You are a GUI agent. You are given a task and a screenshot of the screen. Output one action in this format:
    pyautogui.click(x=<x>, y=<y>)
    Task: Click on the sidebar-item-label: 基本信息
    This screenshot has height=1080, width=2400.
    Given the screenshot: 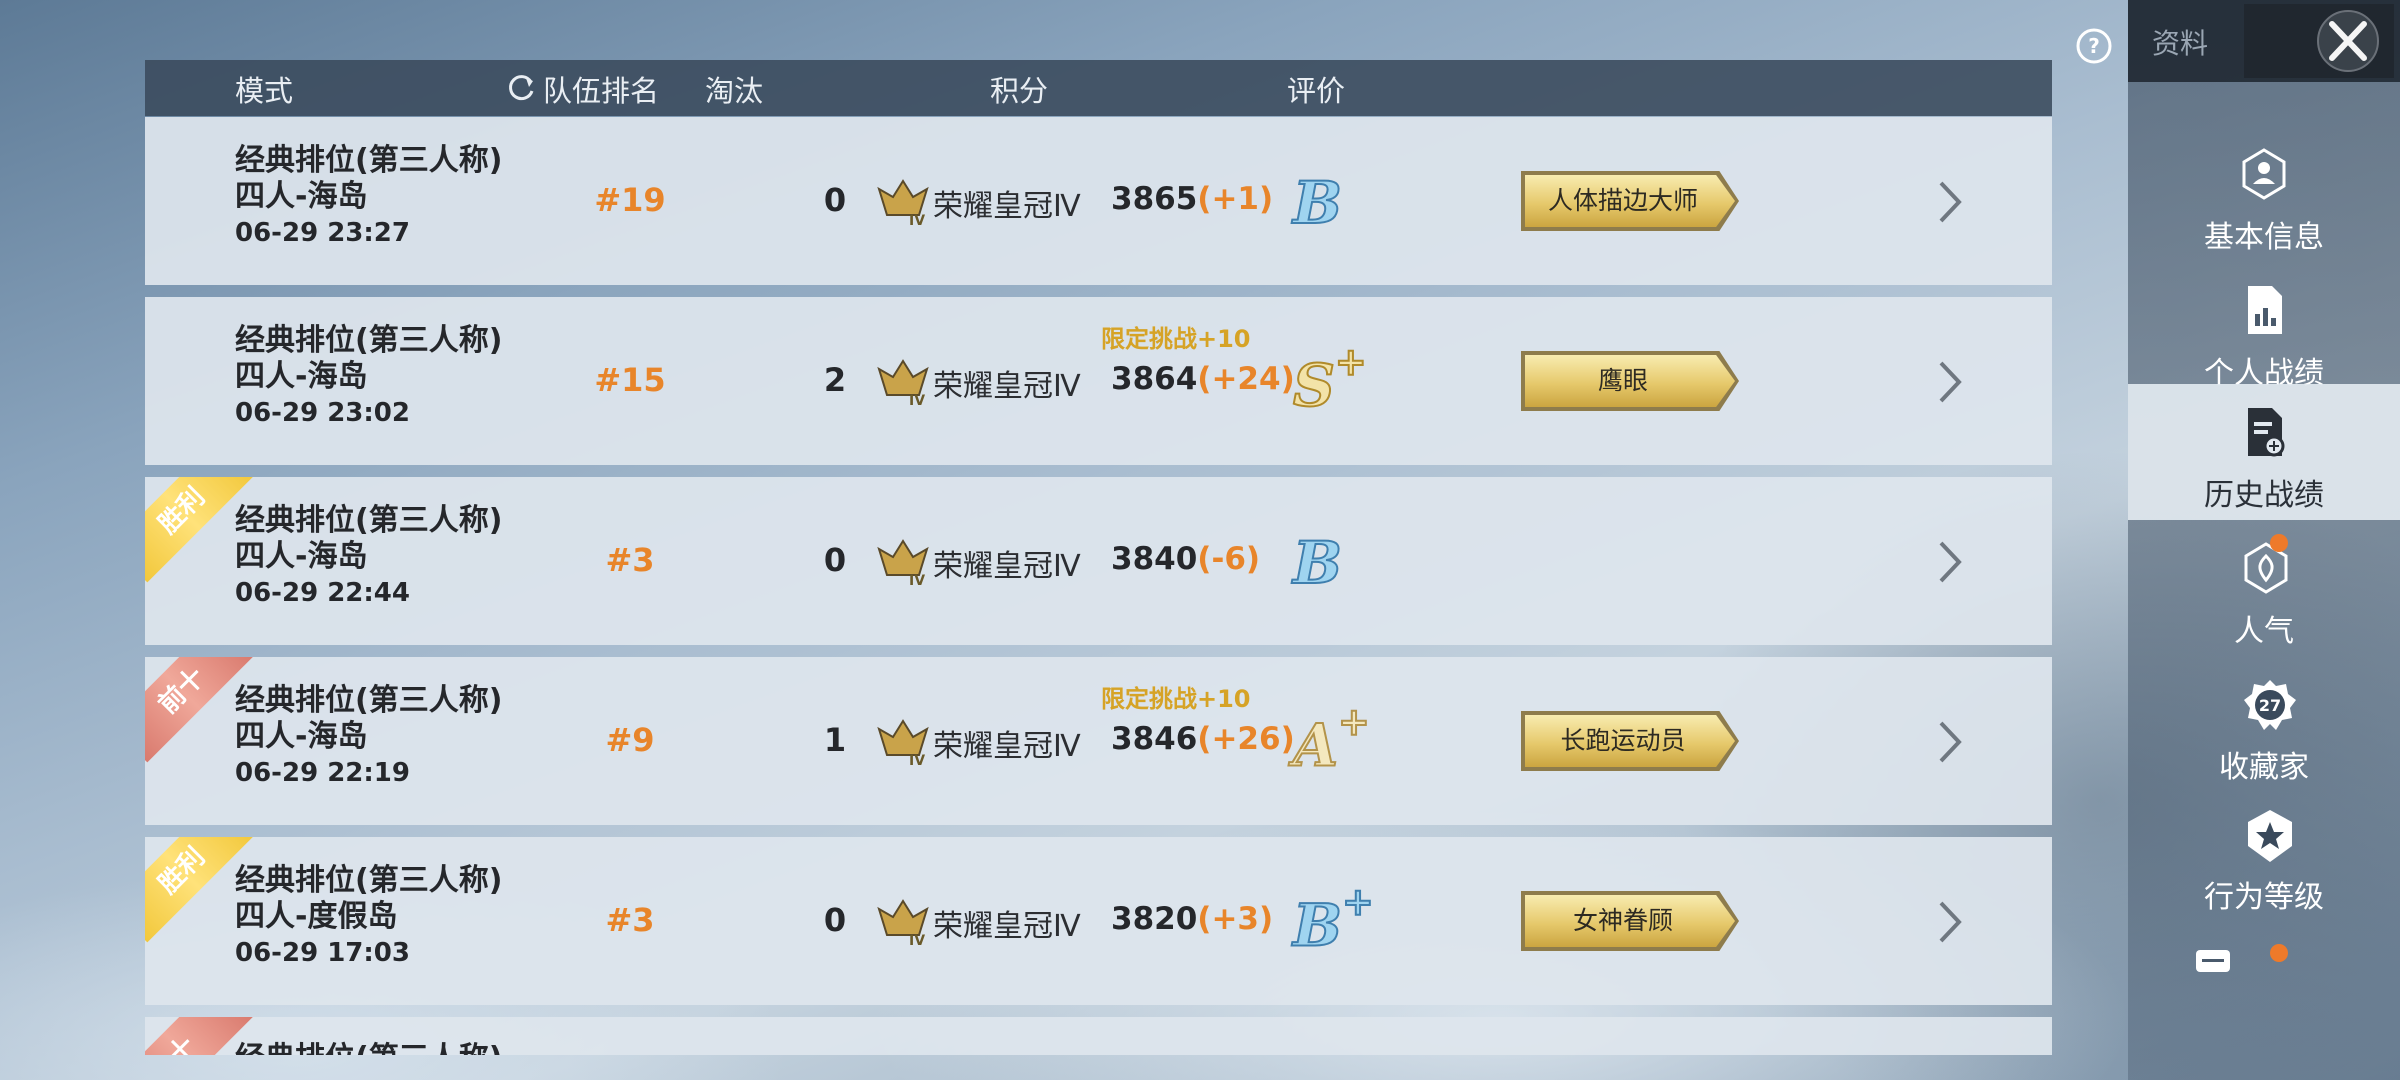 What is the action you would take?
    pyautogui.click(x=2264, y=237)
    